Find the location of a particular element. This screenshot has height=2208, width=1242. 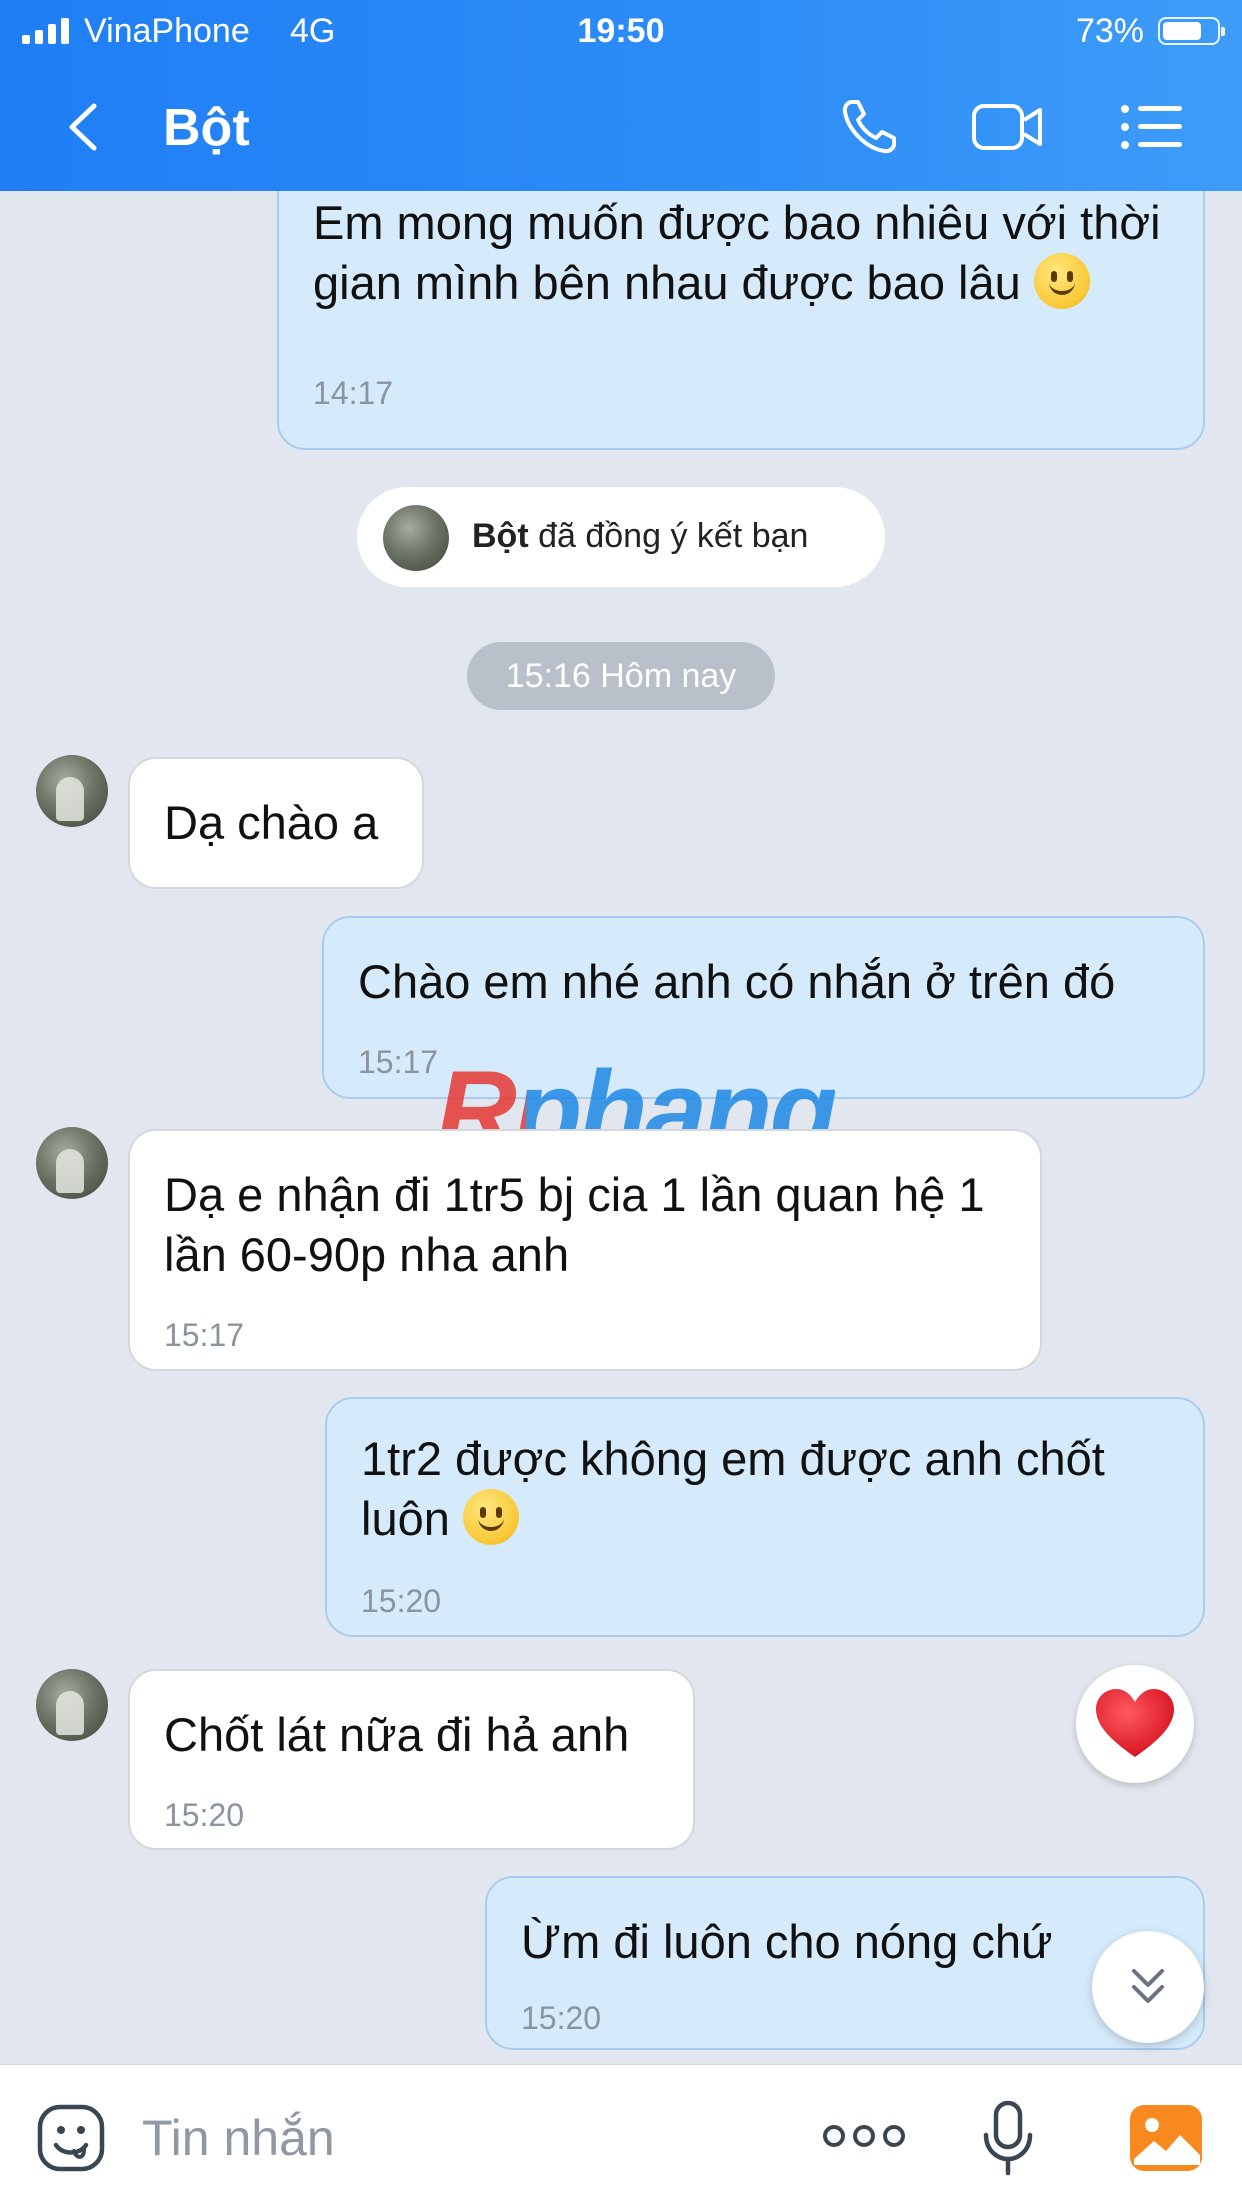

friend-accepted-notice: Bột đã đồng ý kết bạn is located at coordinates (621, 537).